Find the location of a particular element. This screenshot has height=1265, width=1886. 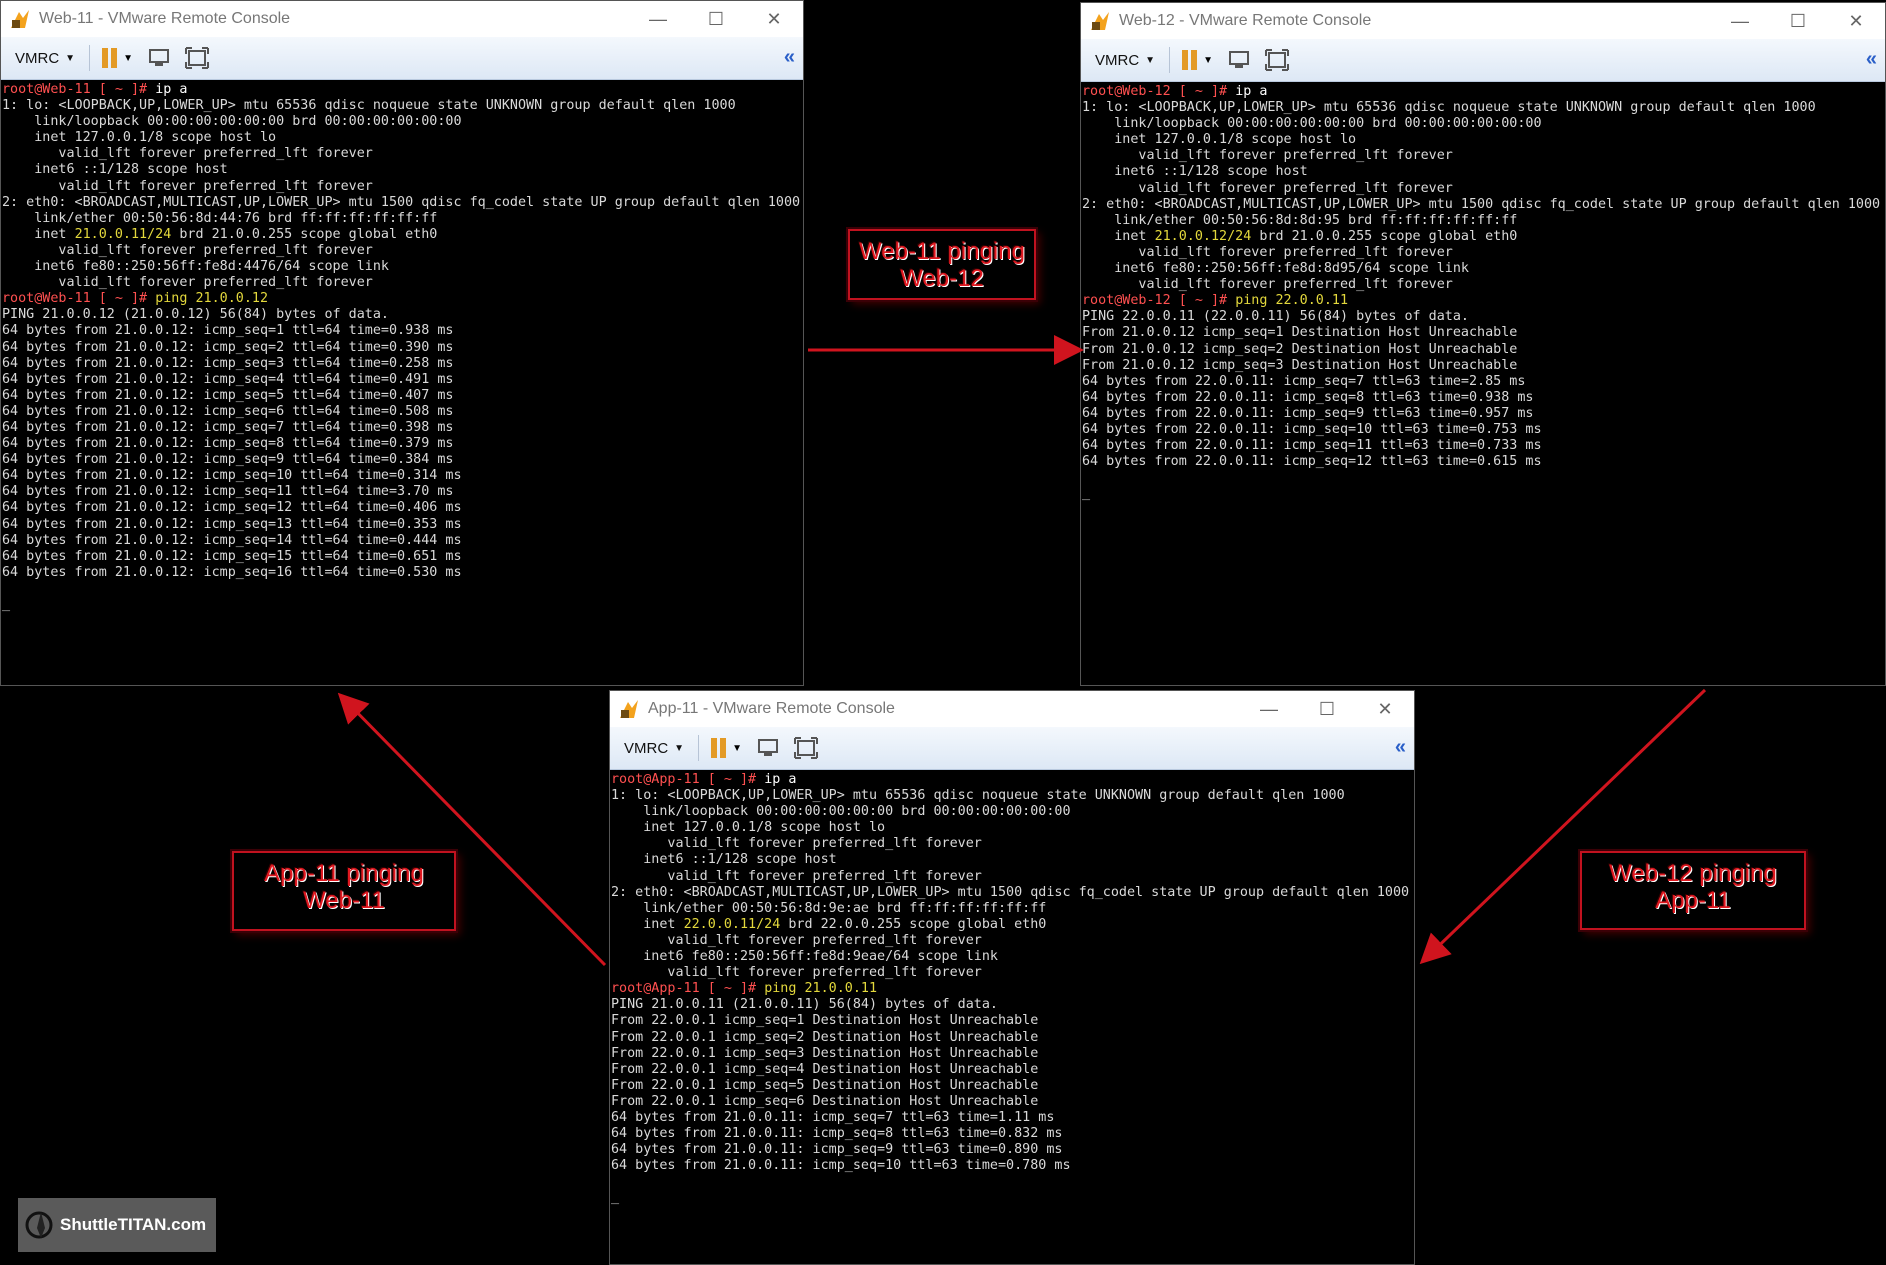

terminal-line: root@Web-12 [ ~ ]# ping 22.0.0.11 is located at coordinates (1483, 301).